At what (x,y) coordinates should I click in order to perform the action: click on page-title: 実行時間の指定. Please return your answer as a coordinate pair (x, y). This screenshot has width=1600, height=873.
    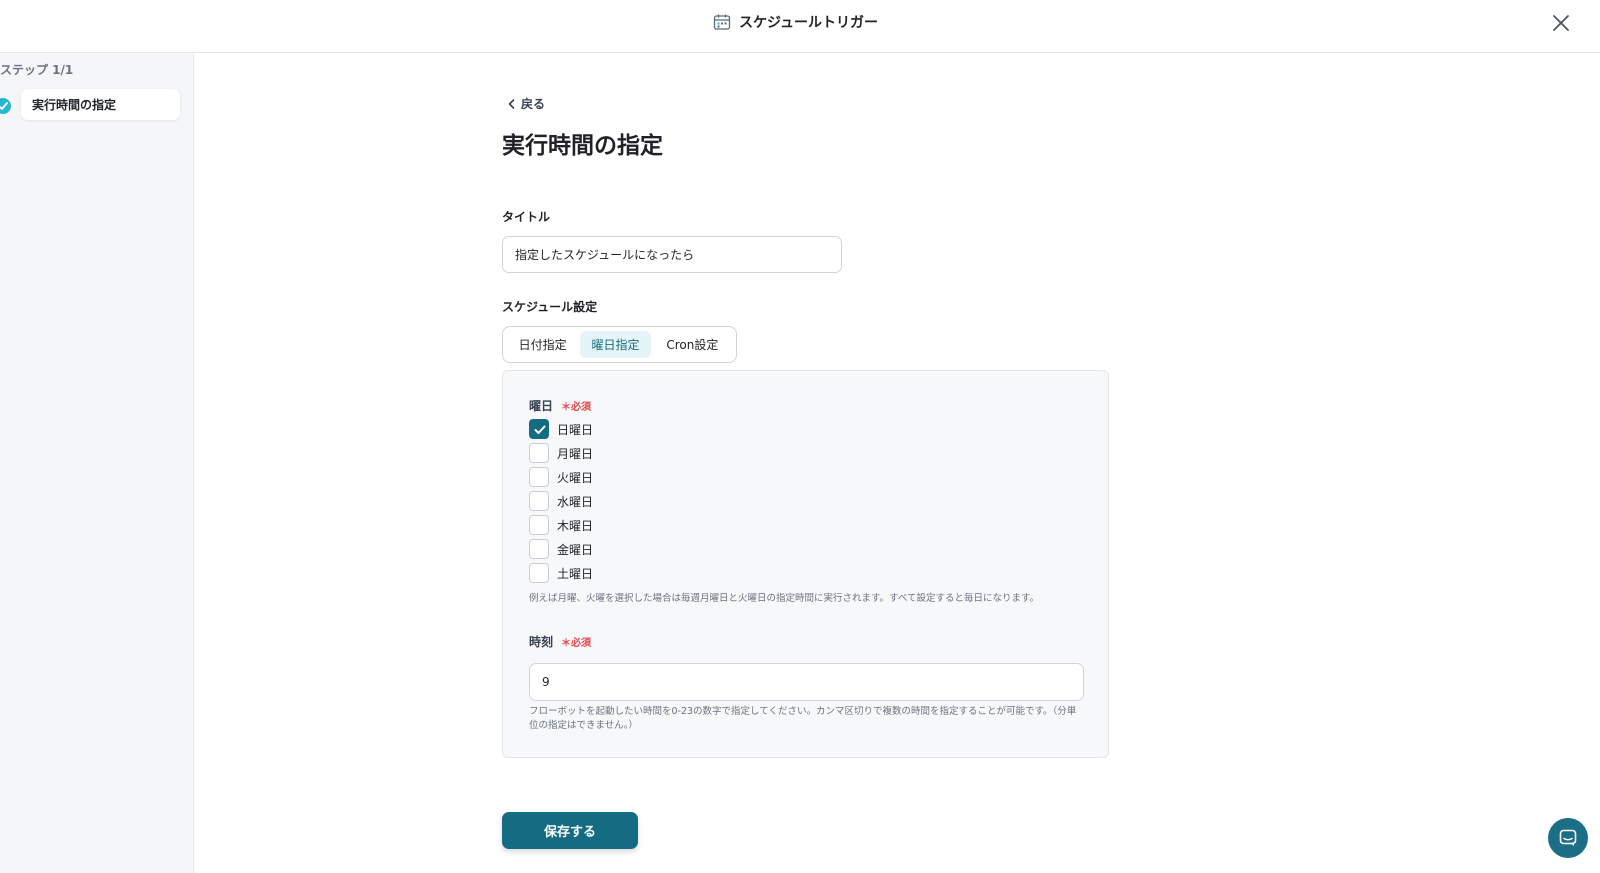
    Looking at the image, I should click on (582, 146).